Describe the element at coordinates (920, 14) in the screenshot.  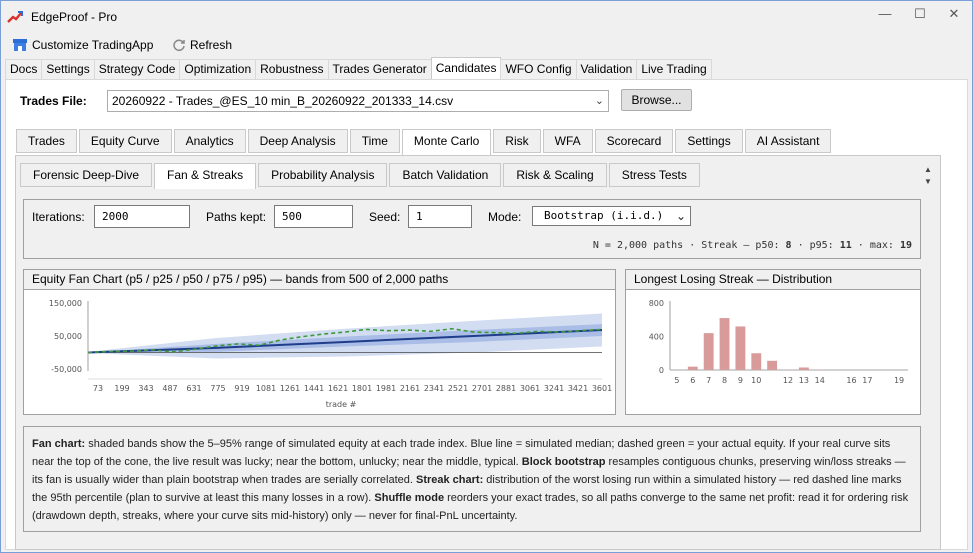
I see `maximize-button: ☐` at that location.